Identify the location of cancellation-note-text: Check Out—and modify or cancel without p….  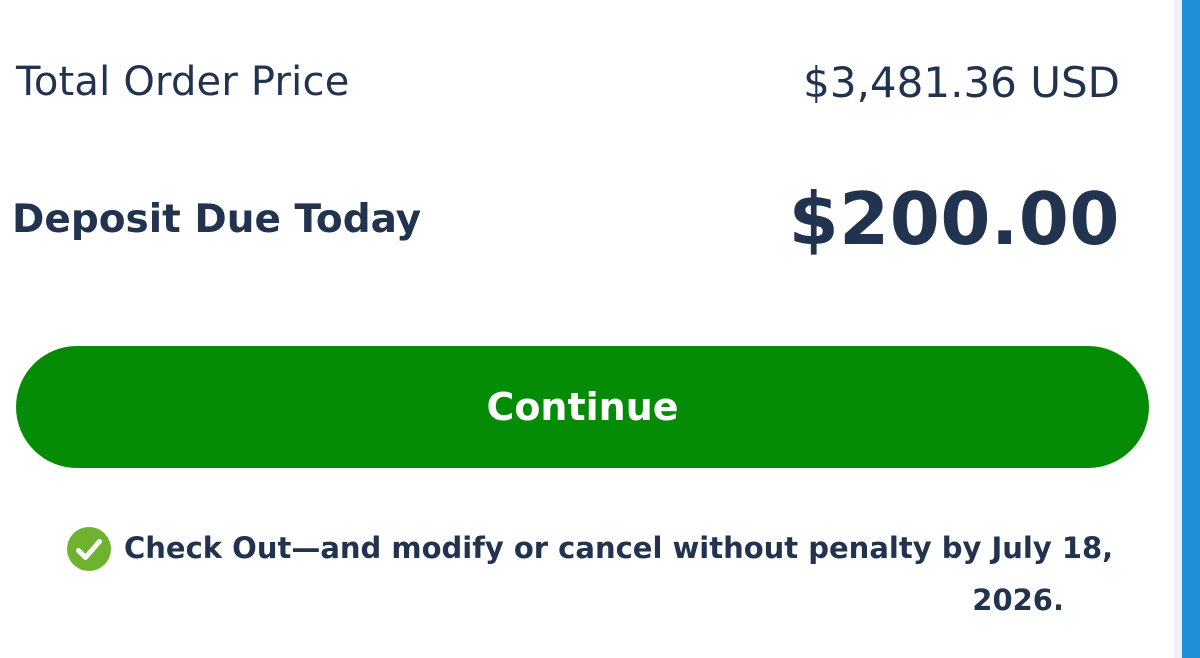
(619, 574).